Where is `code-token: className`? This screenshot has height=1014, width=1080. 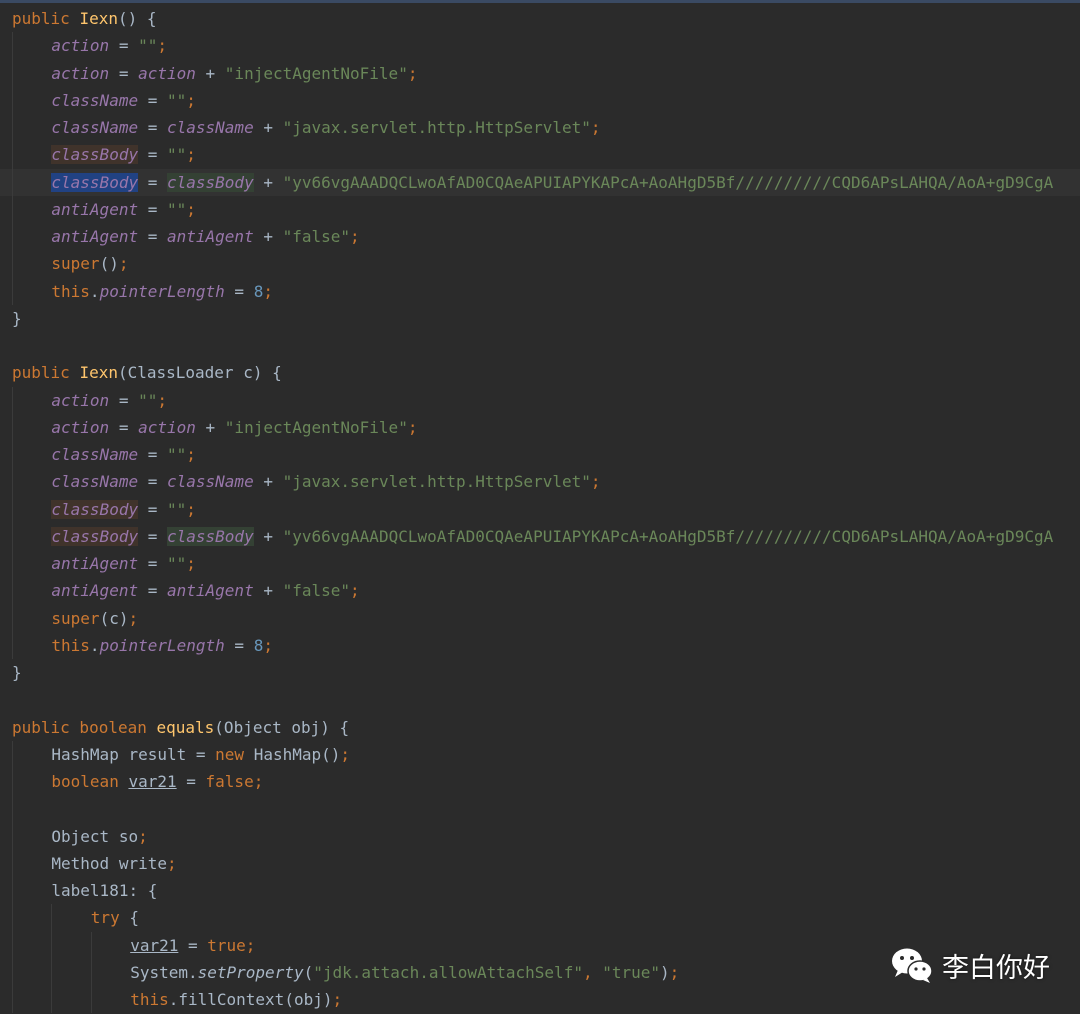
code-token: className is located at coordinates (95, 100).